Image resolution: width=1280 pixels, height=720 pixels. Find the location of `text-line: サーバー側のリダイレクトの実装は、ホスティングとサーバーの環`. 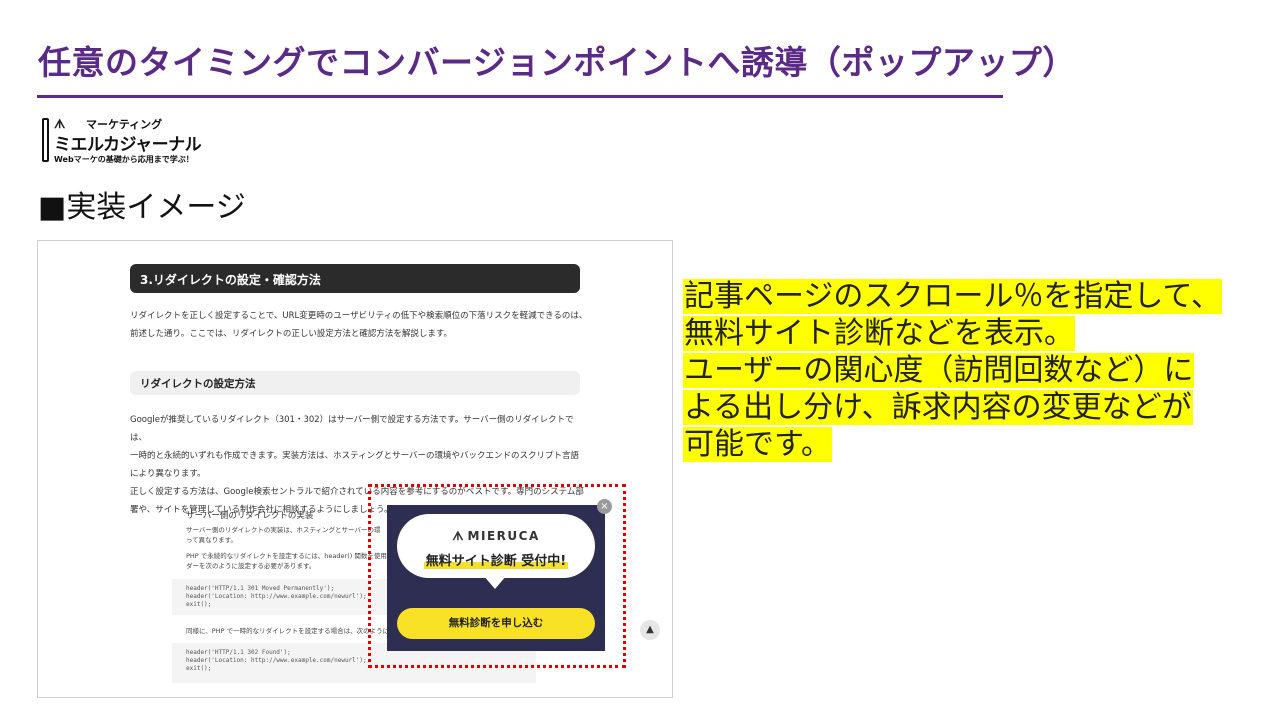

text-line: サーバー側のリダイレクトの実装は、ホスティングとサーバーの環 is located at coordinates (283, 530).